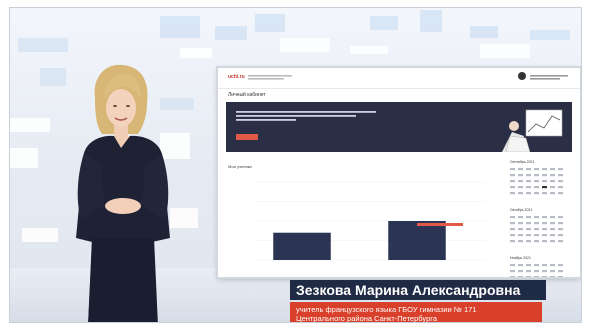 Image resolution: width=589 pixels, height=332 pixels. What do you see at coordinates (532, 130) in the screenshot?
I see `banner-illustration` at bounding box center [532, 130].